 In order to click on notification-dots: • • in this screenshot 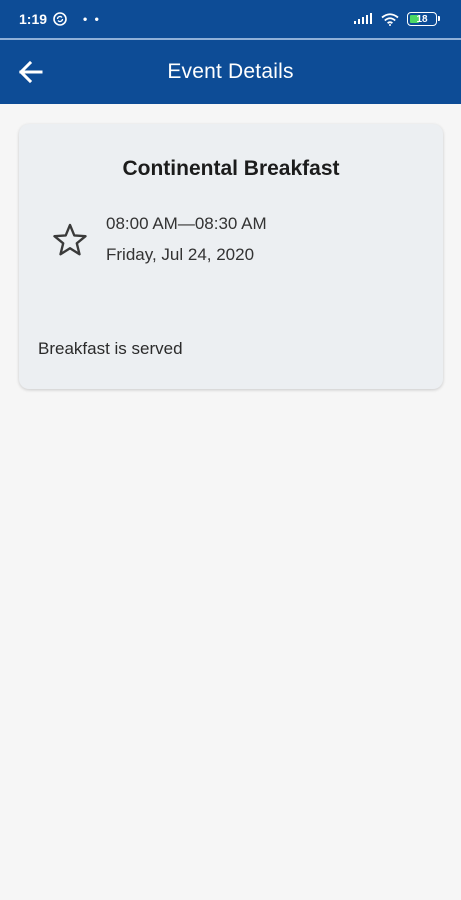, I will do `click(92, 19)`.